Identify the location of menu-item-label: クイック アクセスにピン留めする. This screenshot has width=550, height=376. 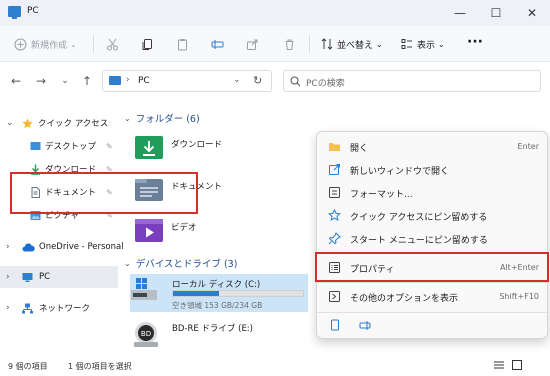
(419, 218).